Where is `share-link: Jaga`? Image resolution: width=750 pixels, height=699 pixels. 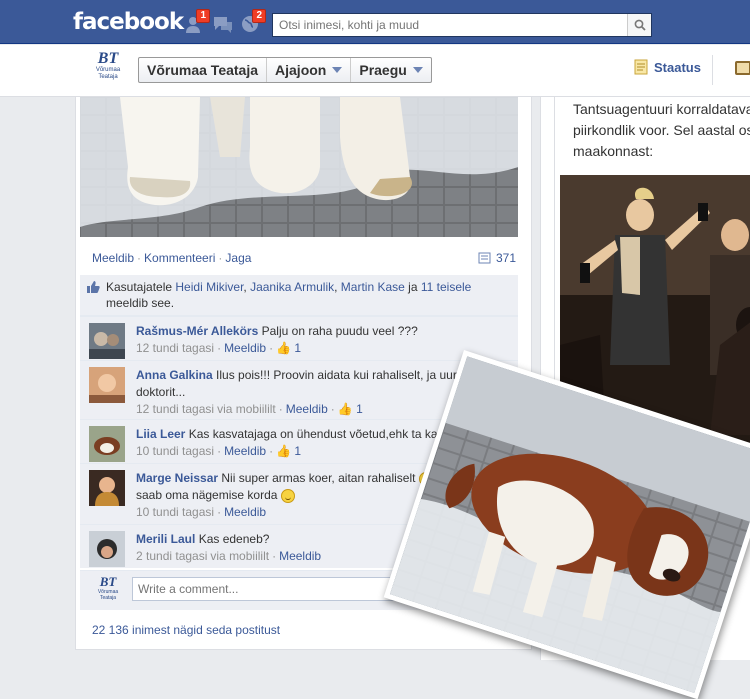 share-link: Jaga is located at coordinates (238, 258).